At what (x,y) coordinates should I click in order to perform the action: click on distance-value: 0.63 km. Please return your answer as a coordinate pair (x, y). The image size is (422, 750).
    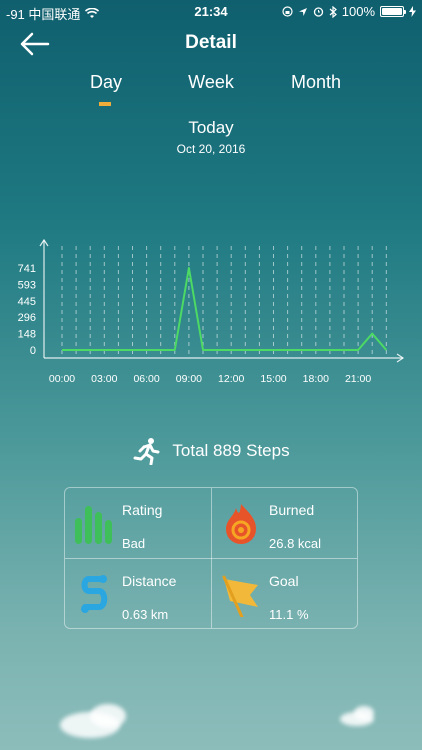
    Looking at the image, I should click on (145, 614).